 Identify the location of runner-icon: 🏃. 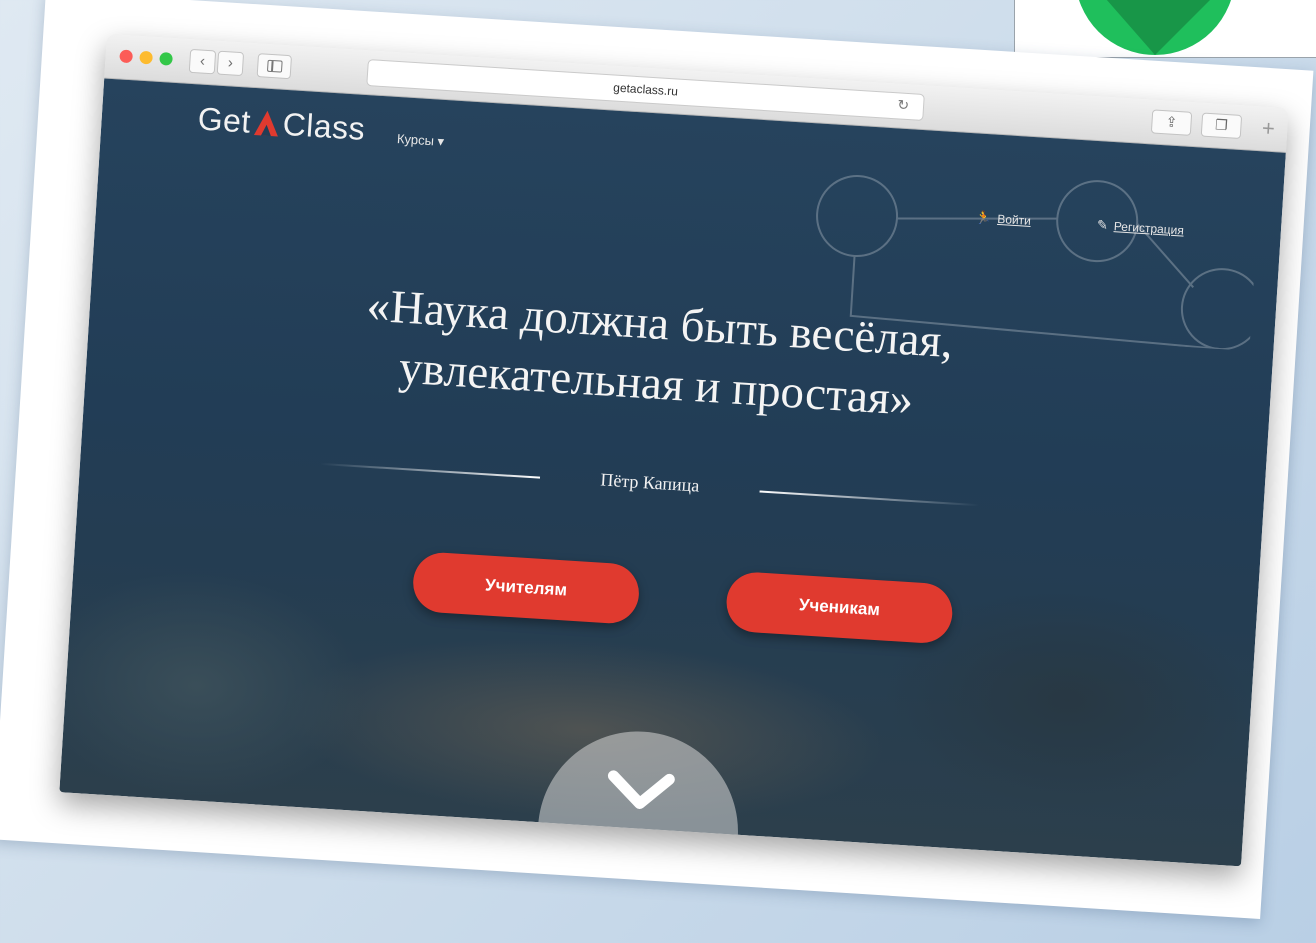
(983, 217).